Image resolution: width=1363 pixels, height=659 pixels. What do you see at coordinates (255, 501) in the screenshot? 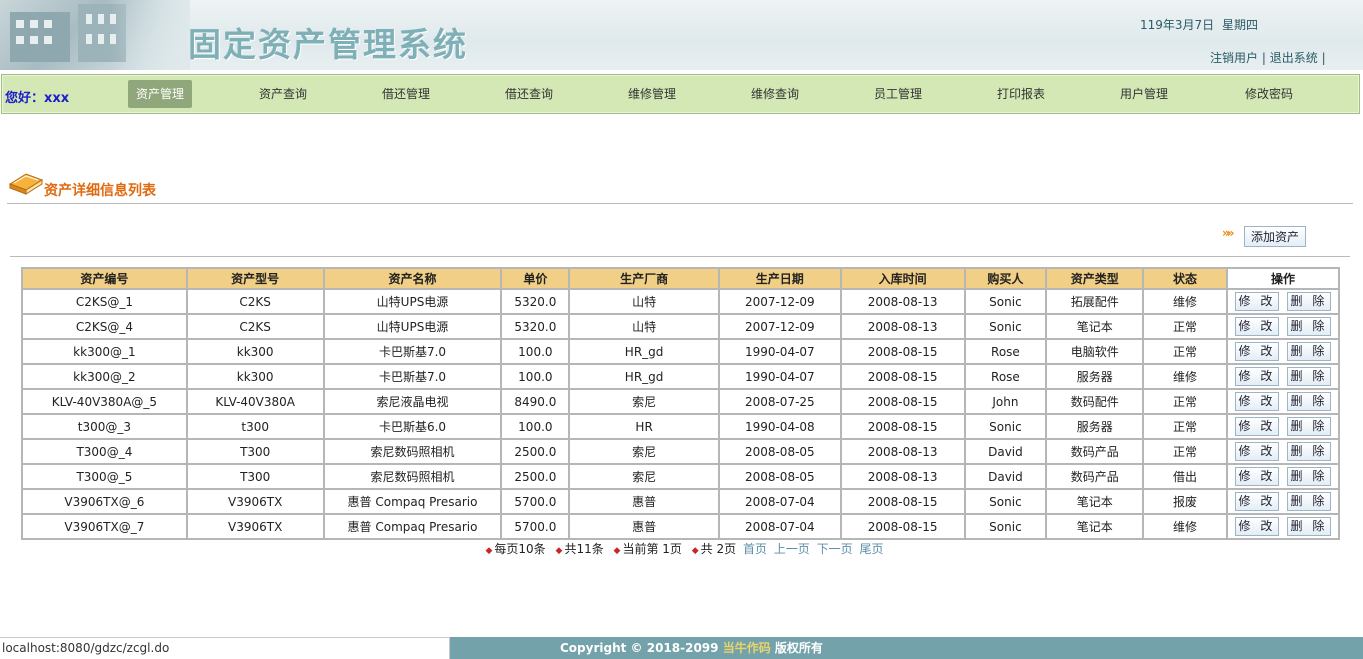
I see `table-cell: V3906TX` at bounding box center [255, 501].